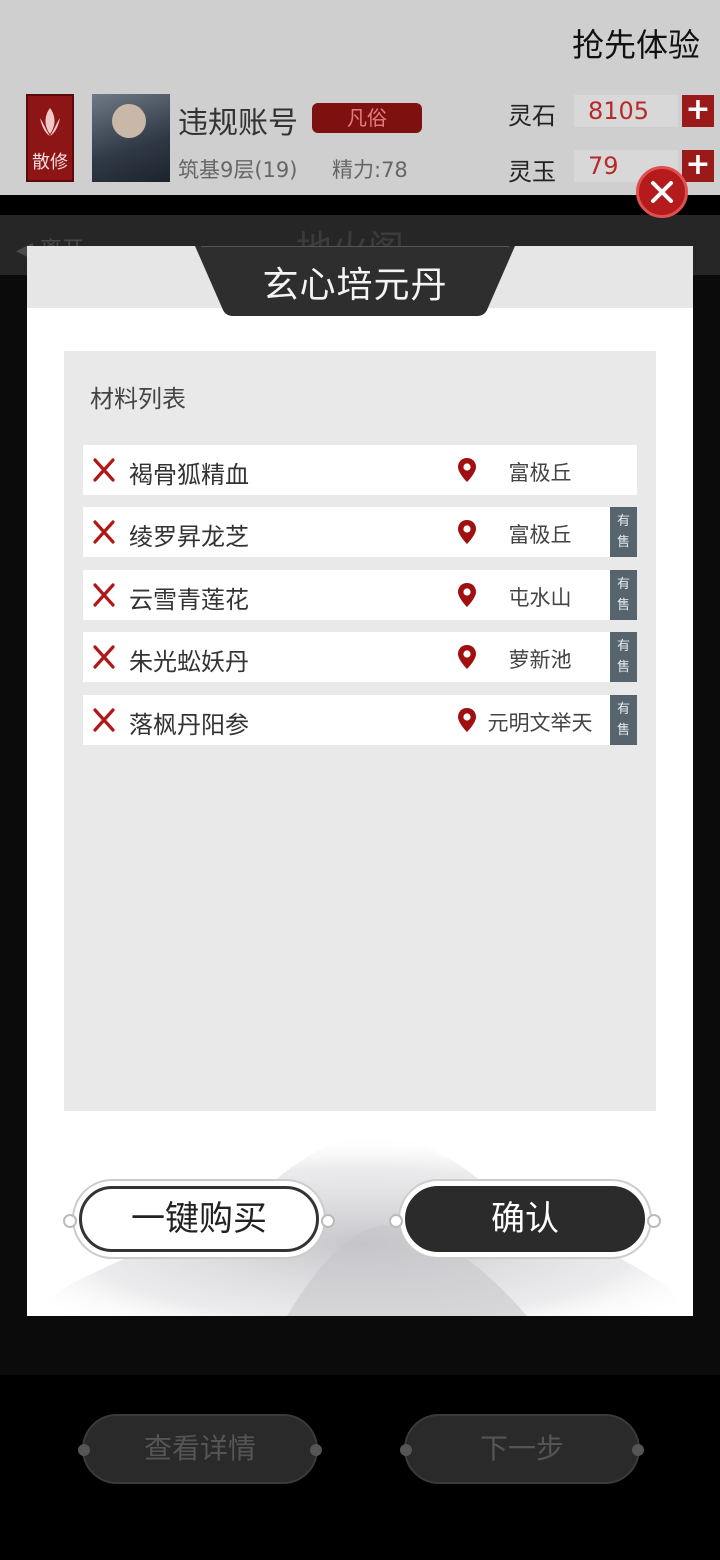 The width and height of the screenshot is (720, 1560). What do you see at coordinates (360, 720) in the screenshot?
I see `material-row: 落枫丹阳参 元明文举天 有售` at bounding box center [360, 720].